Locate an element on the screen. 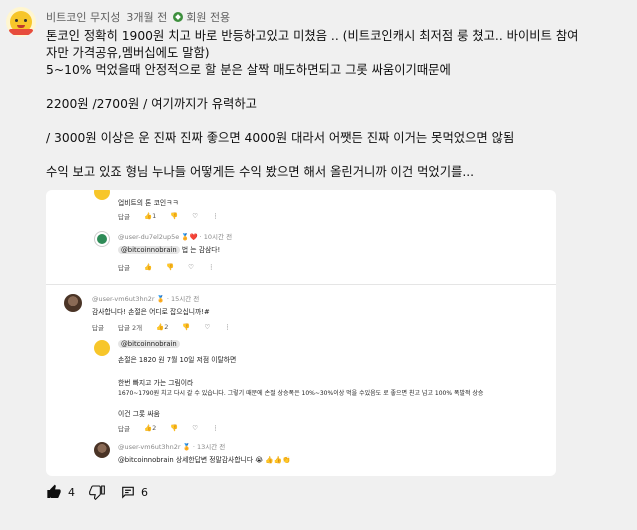  comment-line: 자만 가격공유,멤버십에도 말함) is located at coordinates (128, 53).